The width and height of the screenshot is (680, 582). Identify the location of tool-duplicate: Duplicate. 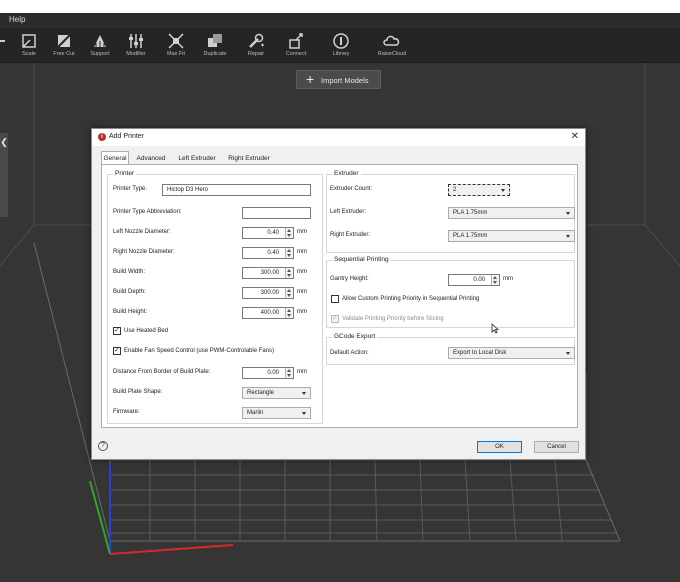
(215, 46).